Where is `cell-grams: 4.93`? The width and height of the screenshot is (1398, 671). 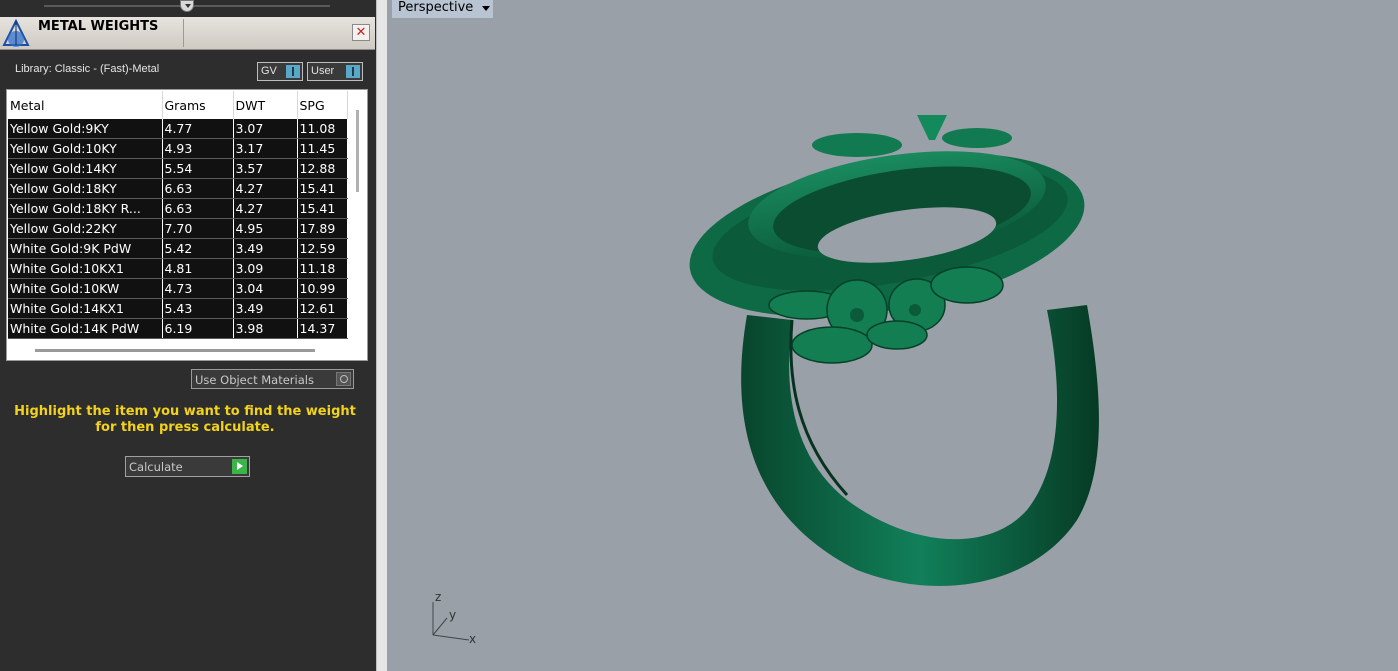
cell-grams: 4.93 is located at coordinates (198, 148).